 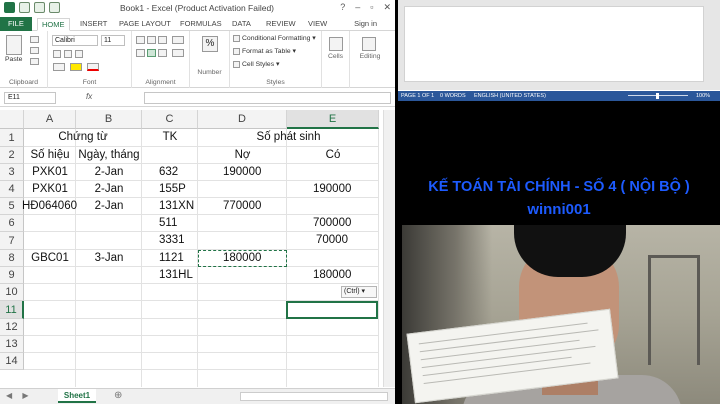 I want to click on row-header-10: 10, so click(x=12, y=292).